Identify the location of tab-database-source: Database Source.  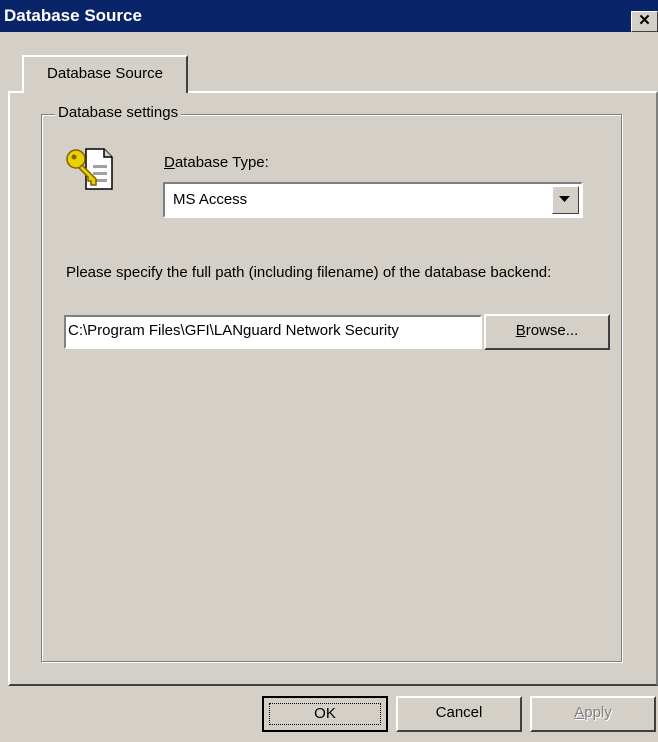
(105, 74).